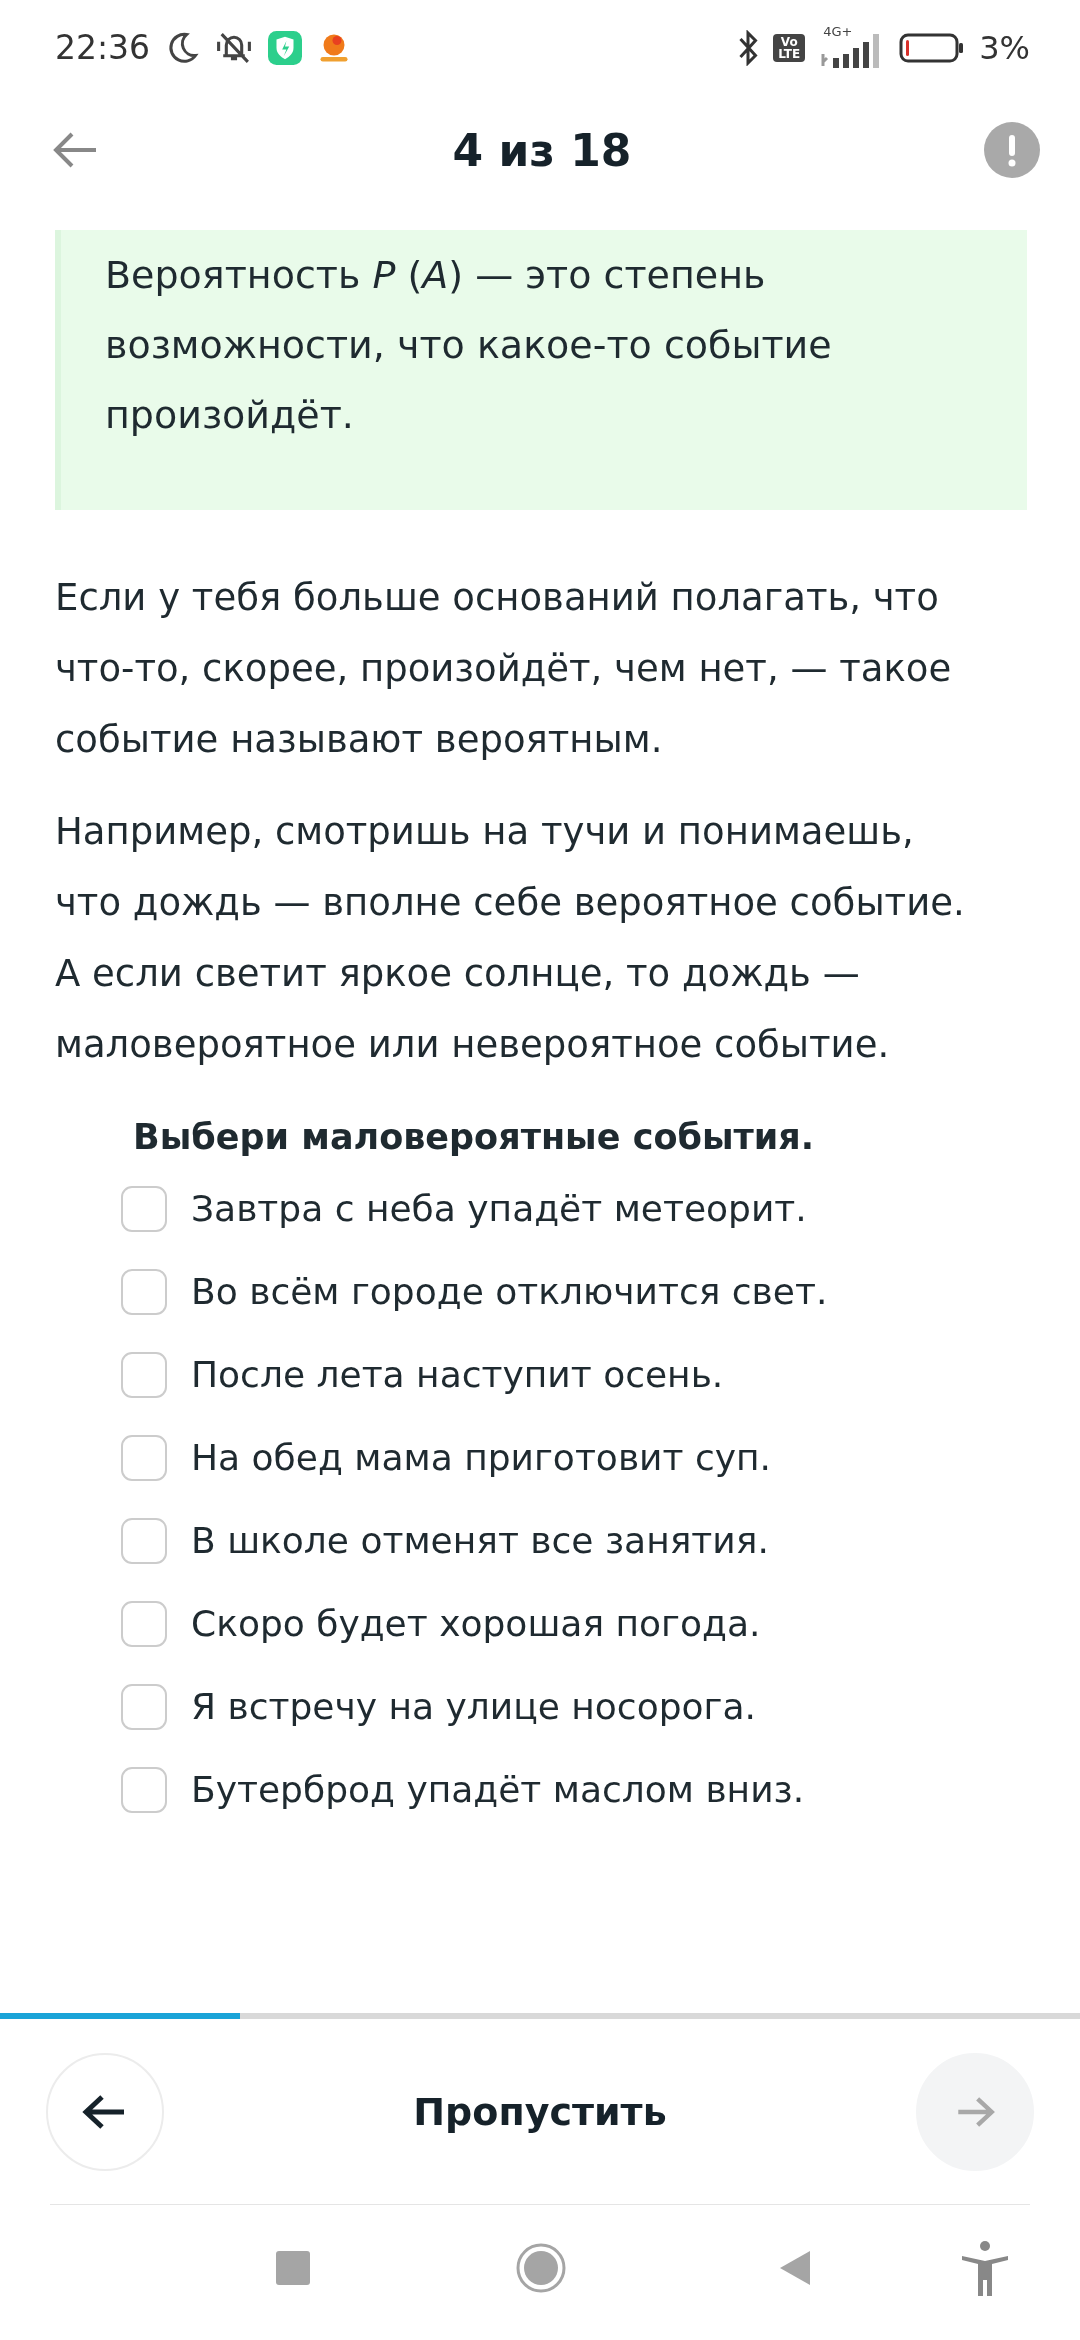 Image resolution: width=1080 pixels, height=2340 pixels. I want to click on option-label: Я встречу на улице носорога., so click(473, 1706).